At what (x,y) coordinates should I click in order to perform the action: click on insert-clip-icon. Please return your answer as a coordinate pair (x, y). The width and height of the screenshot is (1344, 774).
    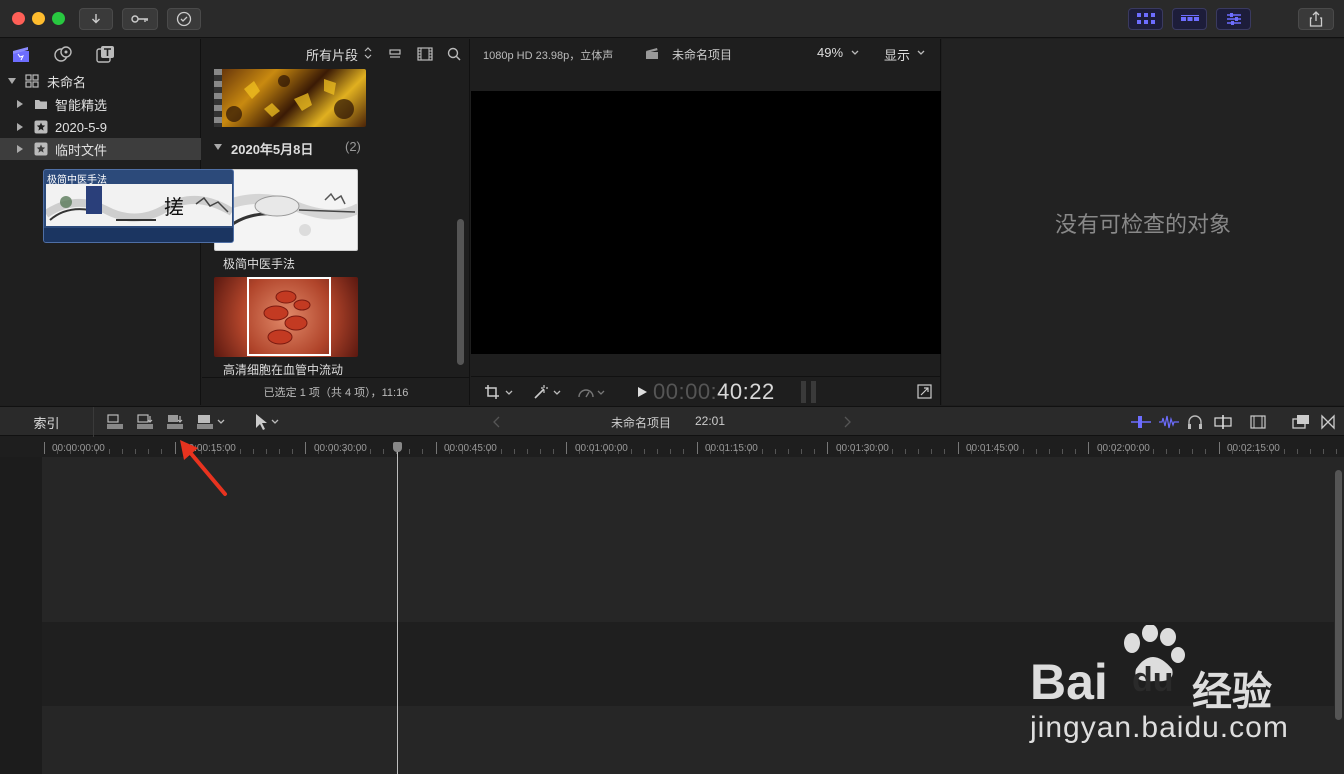
    Looking at the image, I should click on (145, 422).